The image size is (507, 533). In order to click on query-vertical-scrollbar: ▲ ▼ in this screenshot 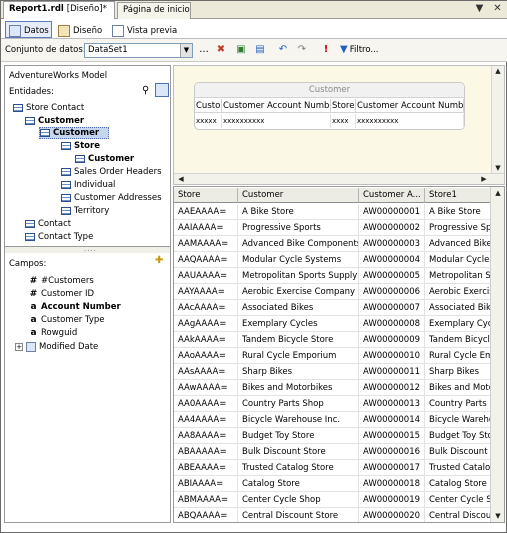, I will do `click(497, 119)`.